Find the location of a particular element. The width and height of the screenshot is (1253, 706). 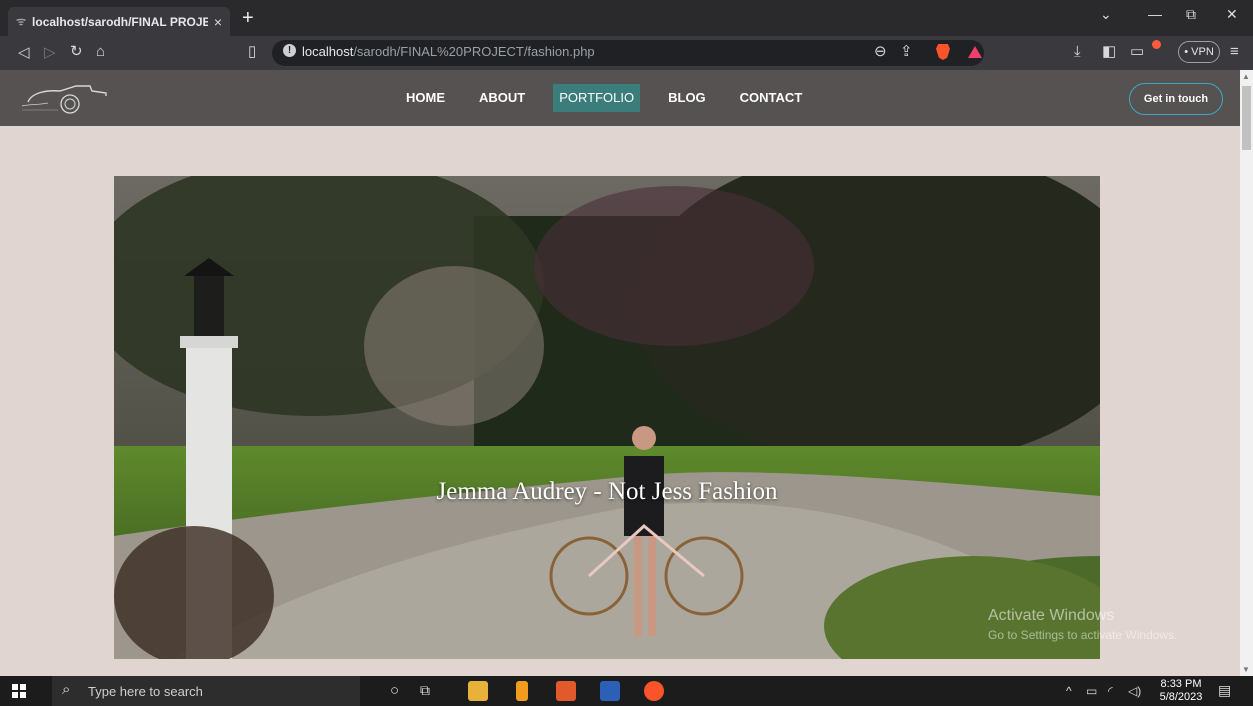

zoom-icon: ⊖ is located at coordinates (880, 52).